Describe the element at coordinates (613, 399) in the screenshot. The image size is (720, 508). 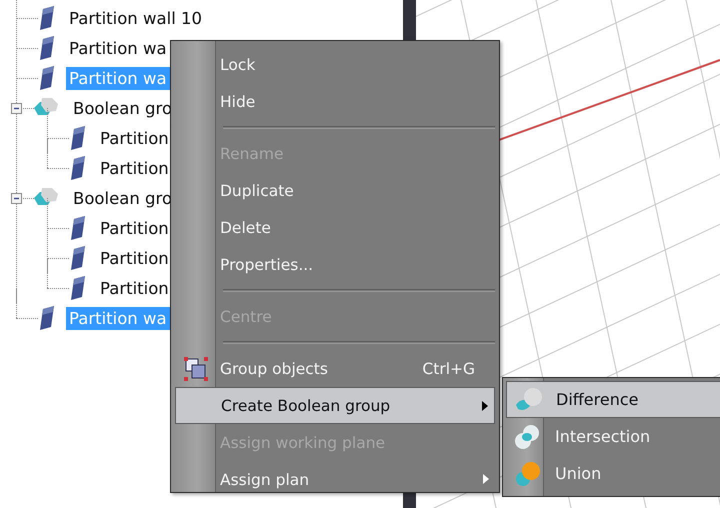
I see `menu-item: Difference` at that location.